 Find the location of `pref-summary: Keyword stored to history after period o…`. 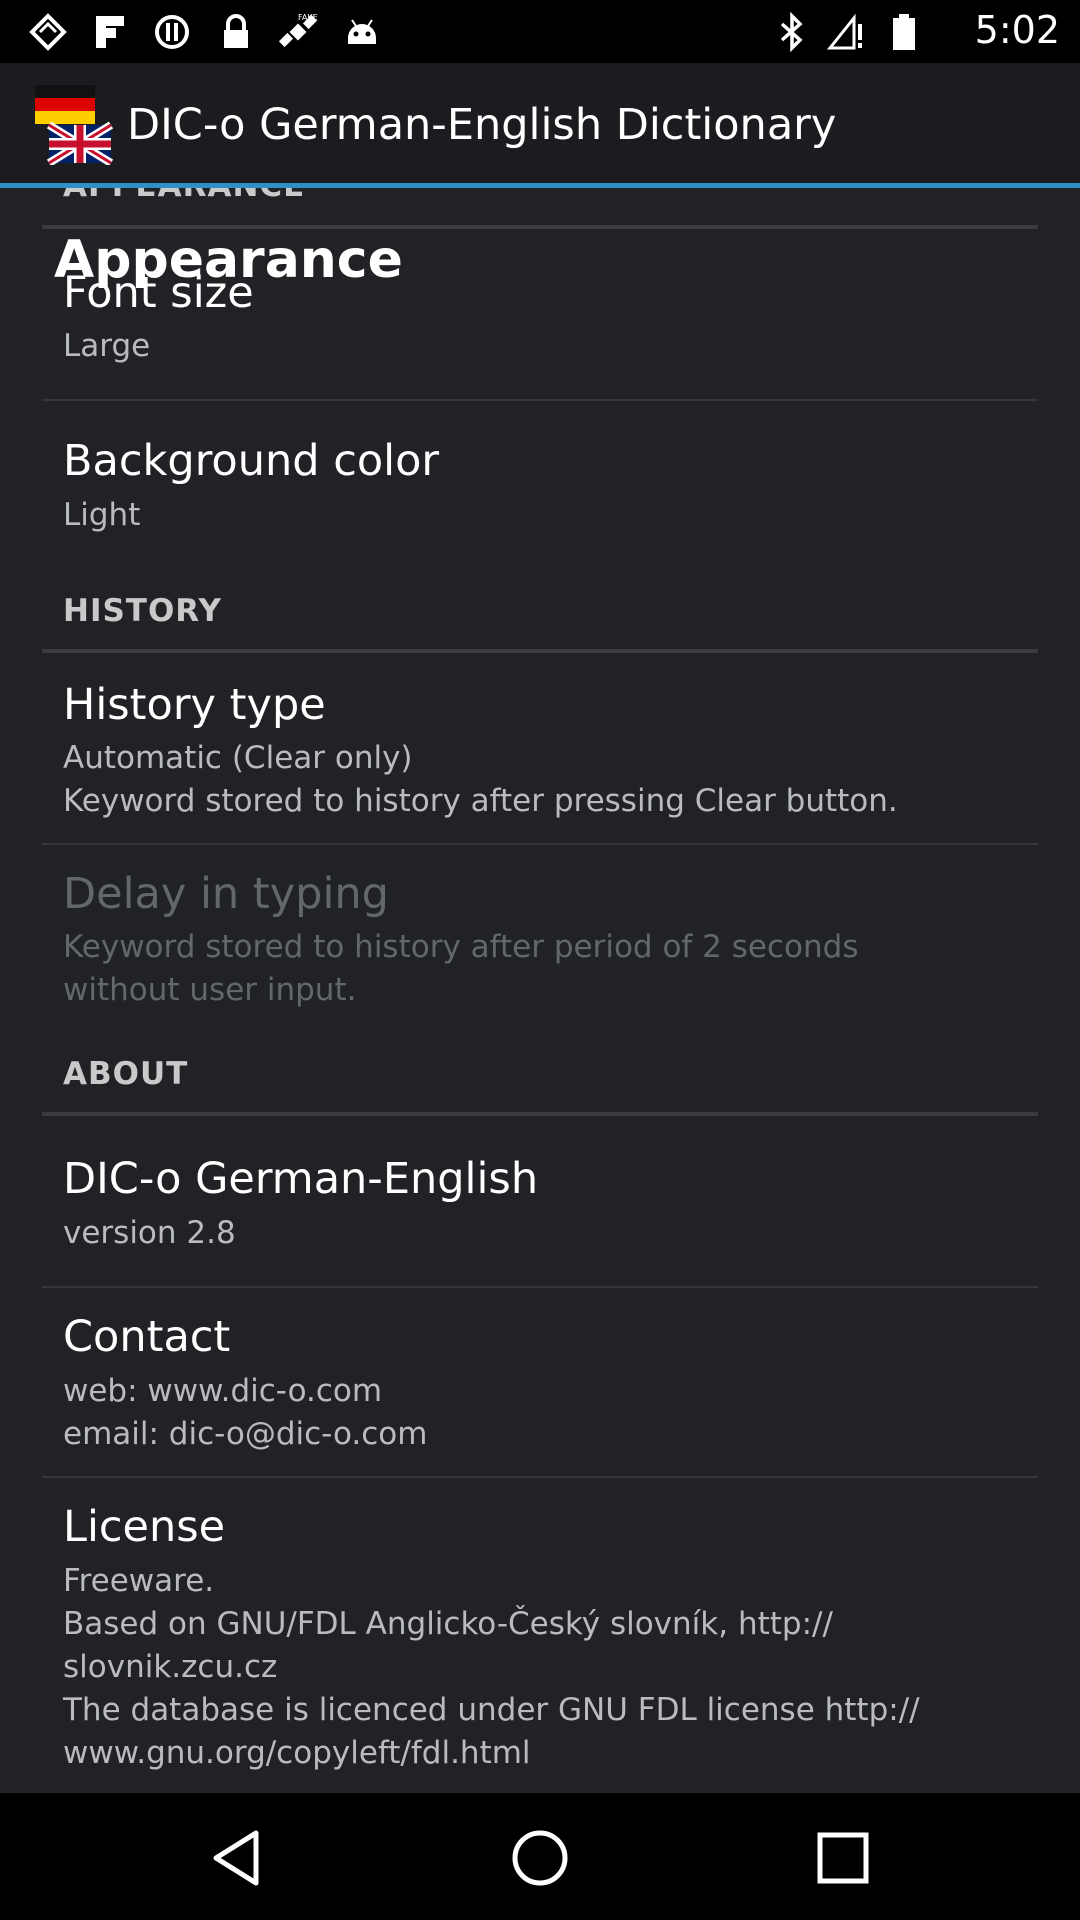

pref-summary: Keyword stored to history after period o… is located at coordinates (461, 968).